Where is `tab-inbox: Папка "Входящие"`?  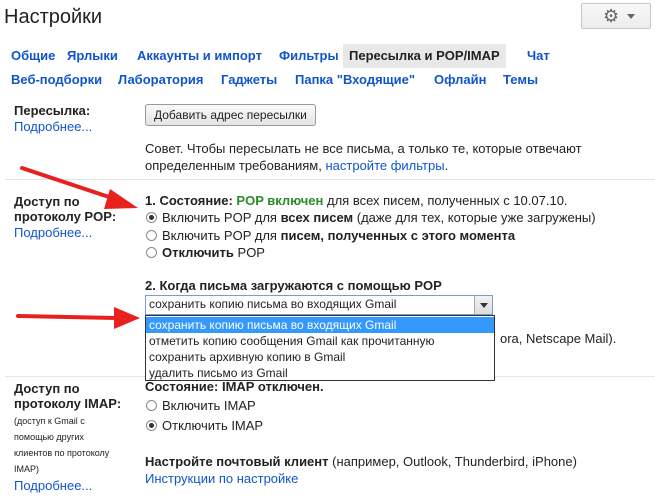 tab-inbox: Папка "Входящие" is located at coordinates (355, 80).